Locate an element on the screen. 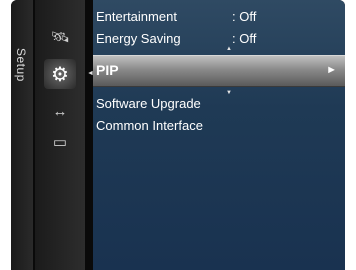  menu-item-label: Software Upgrade is located at coordinates (148, 103).